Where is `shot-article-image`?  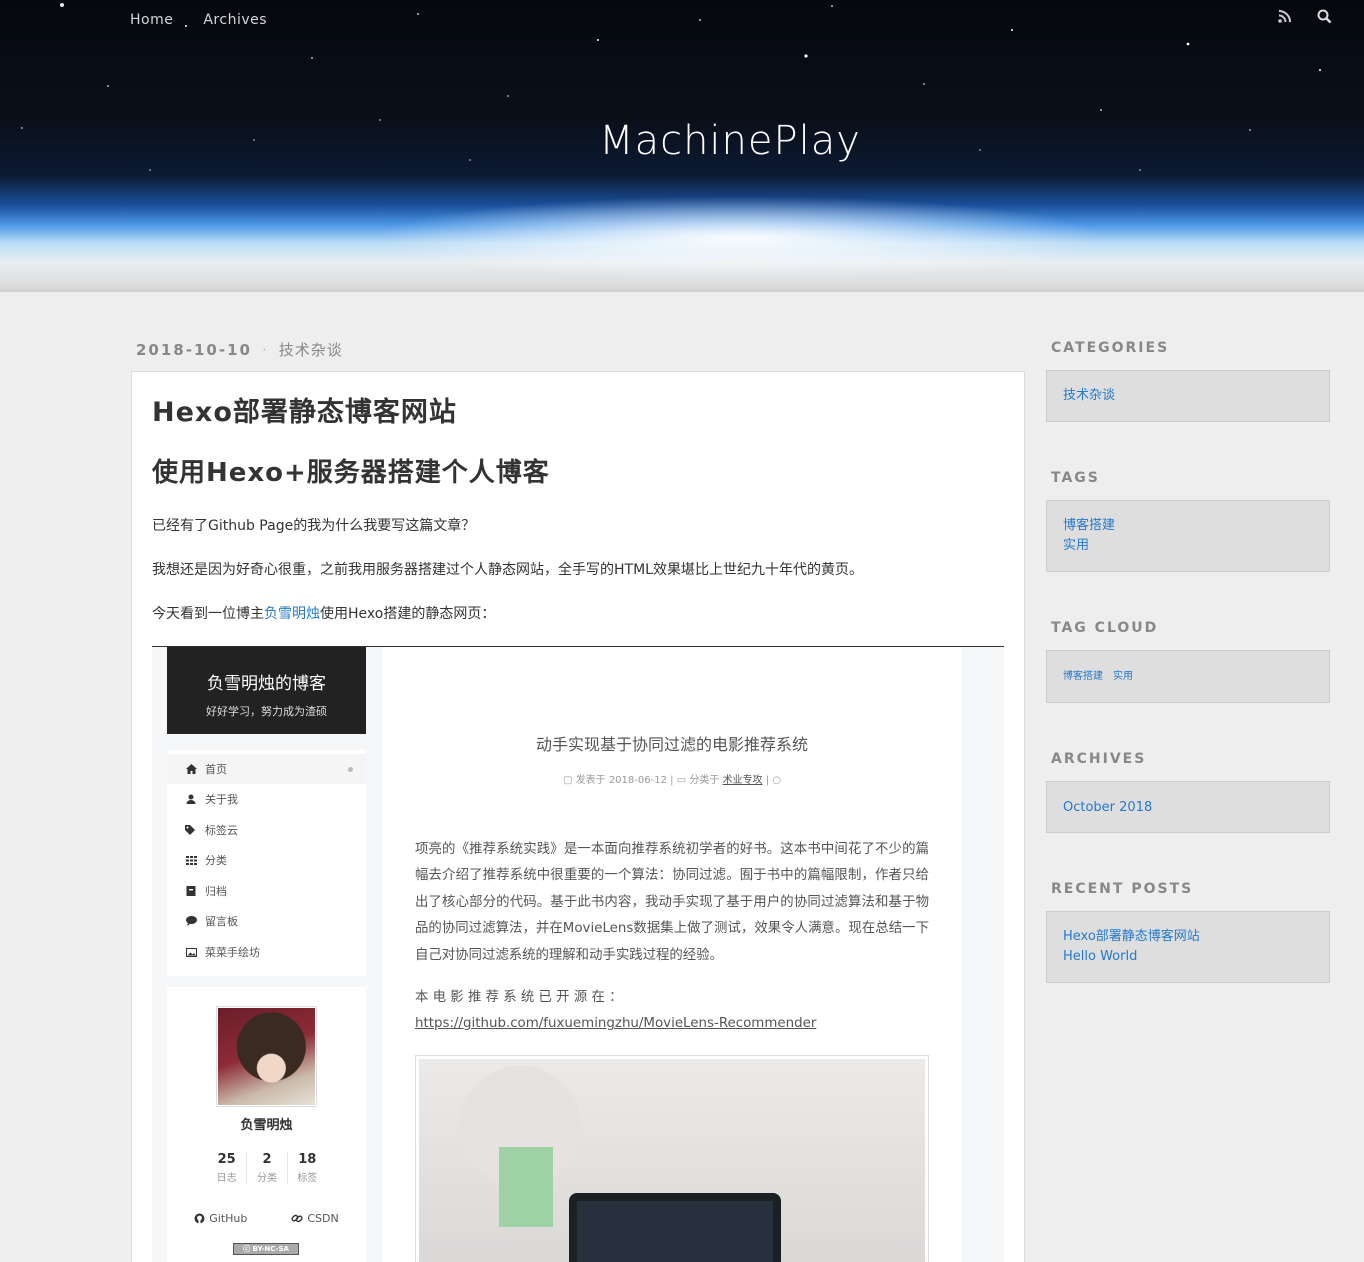
shot-article-image is located at coordinates (672, 1158).